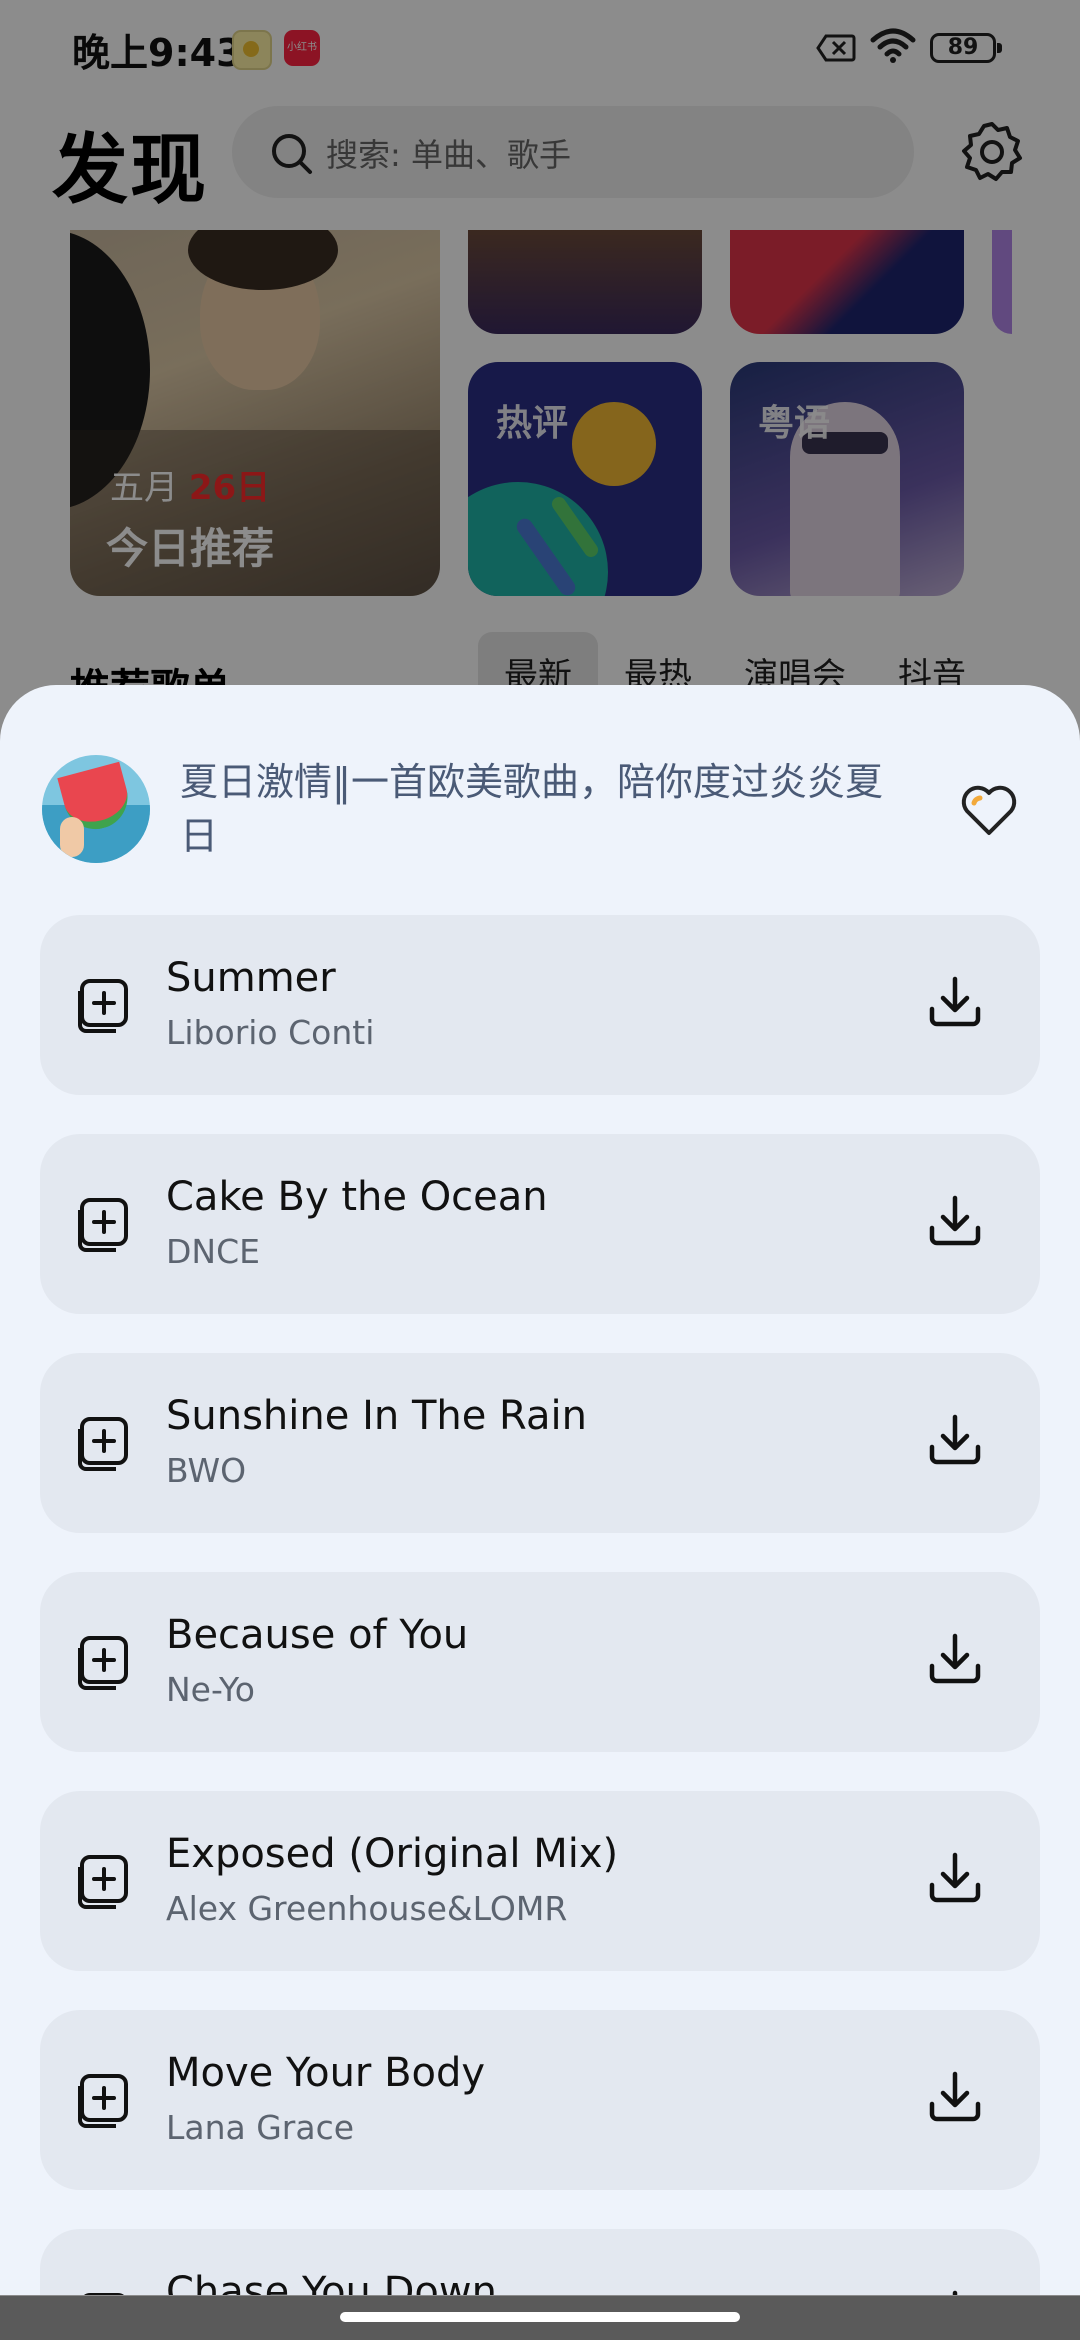  What do you see at coordinates (206, 1470) in the screenshot?
I see `song-artist: BWO` at bounding box center [206, 1470].